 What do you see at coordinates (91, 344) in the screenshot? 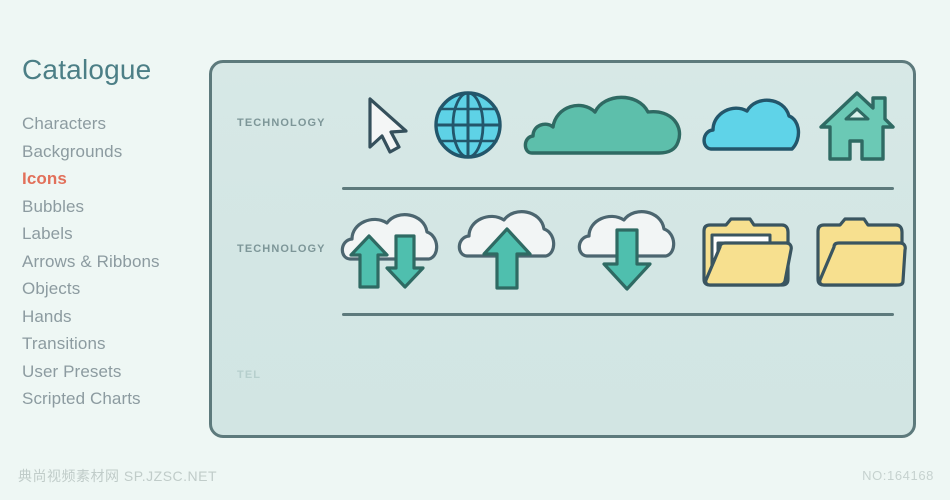
I see `sidebar-item-transitions: Transitions` at bounding box center [91, 344].